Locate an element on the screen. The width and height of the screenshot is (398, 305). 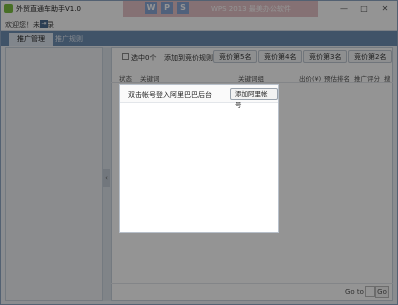
dialog-header: 双击帐号登入阿里巴巴后台 添加阿里帐号 is located at coordinates (199, 97).